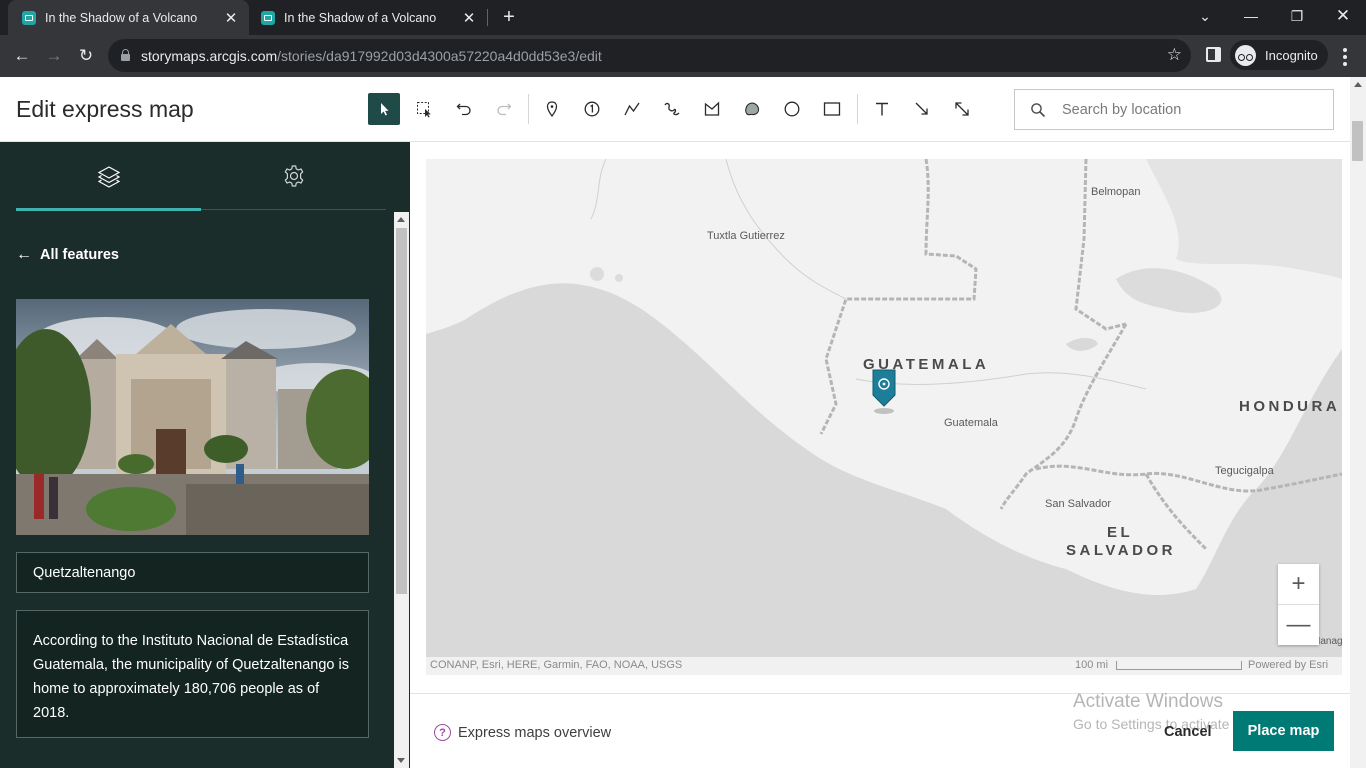 The height and width of the screenshot is (768, 1366). What do you see at coordinates (1120, 532) in the screenshot?
I see `map-label-el-salvador-line1: EL` at bounding box center [1120, 532].